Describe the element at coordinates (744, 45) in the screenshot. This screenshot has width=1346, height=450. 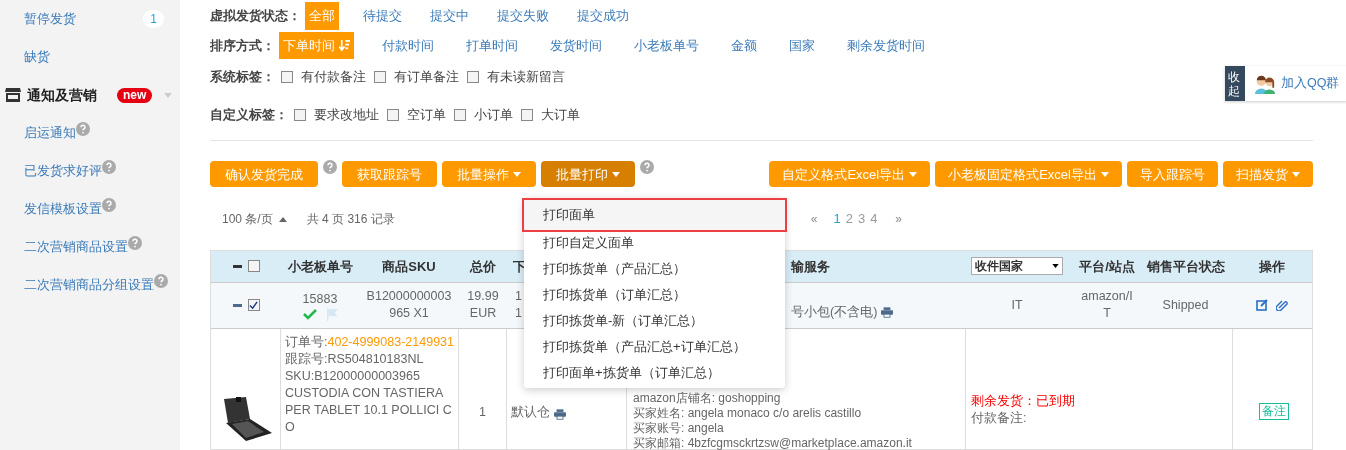
I see `sort-option: 金额` at that location.